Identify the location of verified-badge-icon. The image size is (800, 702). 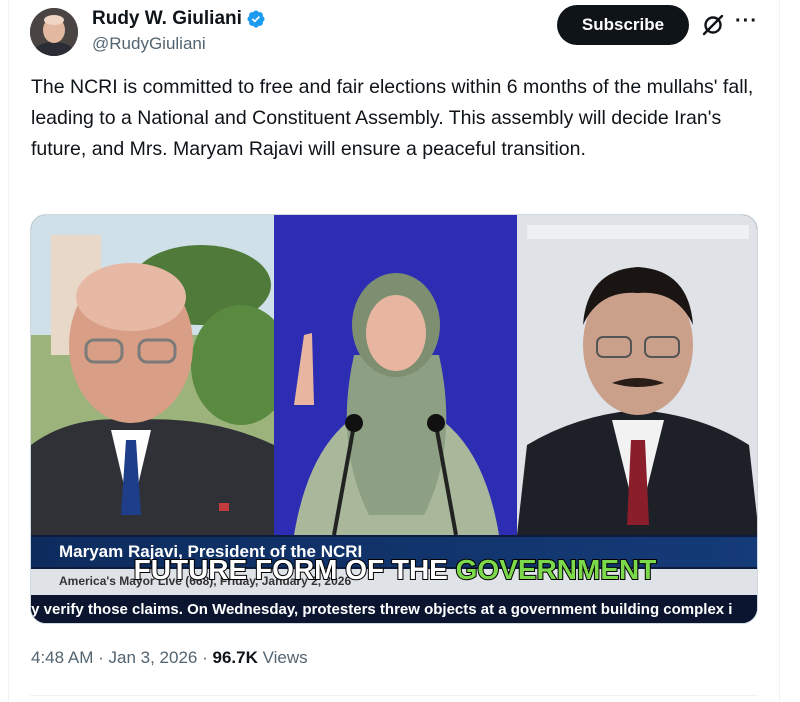
(256, 19).